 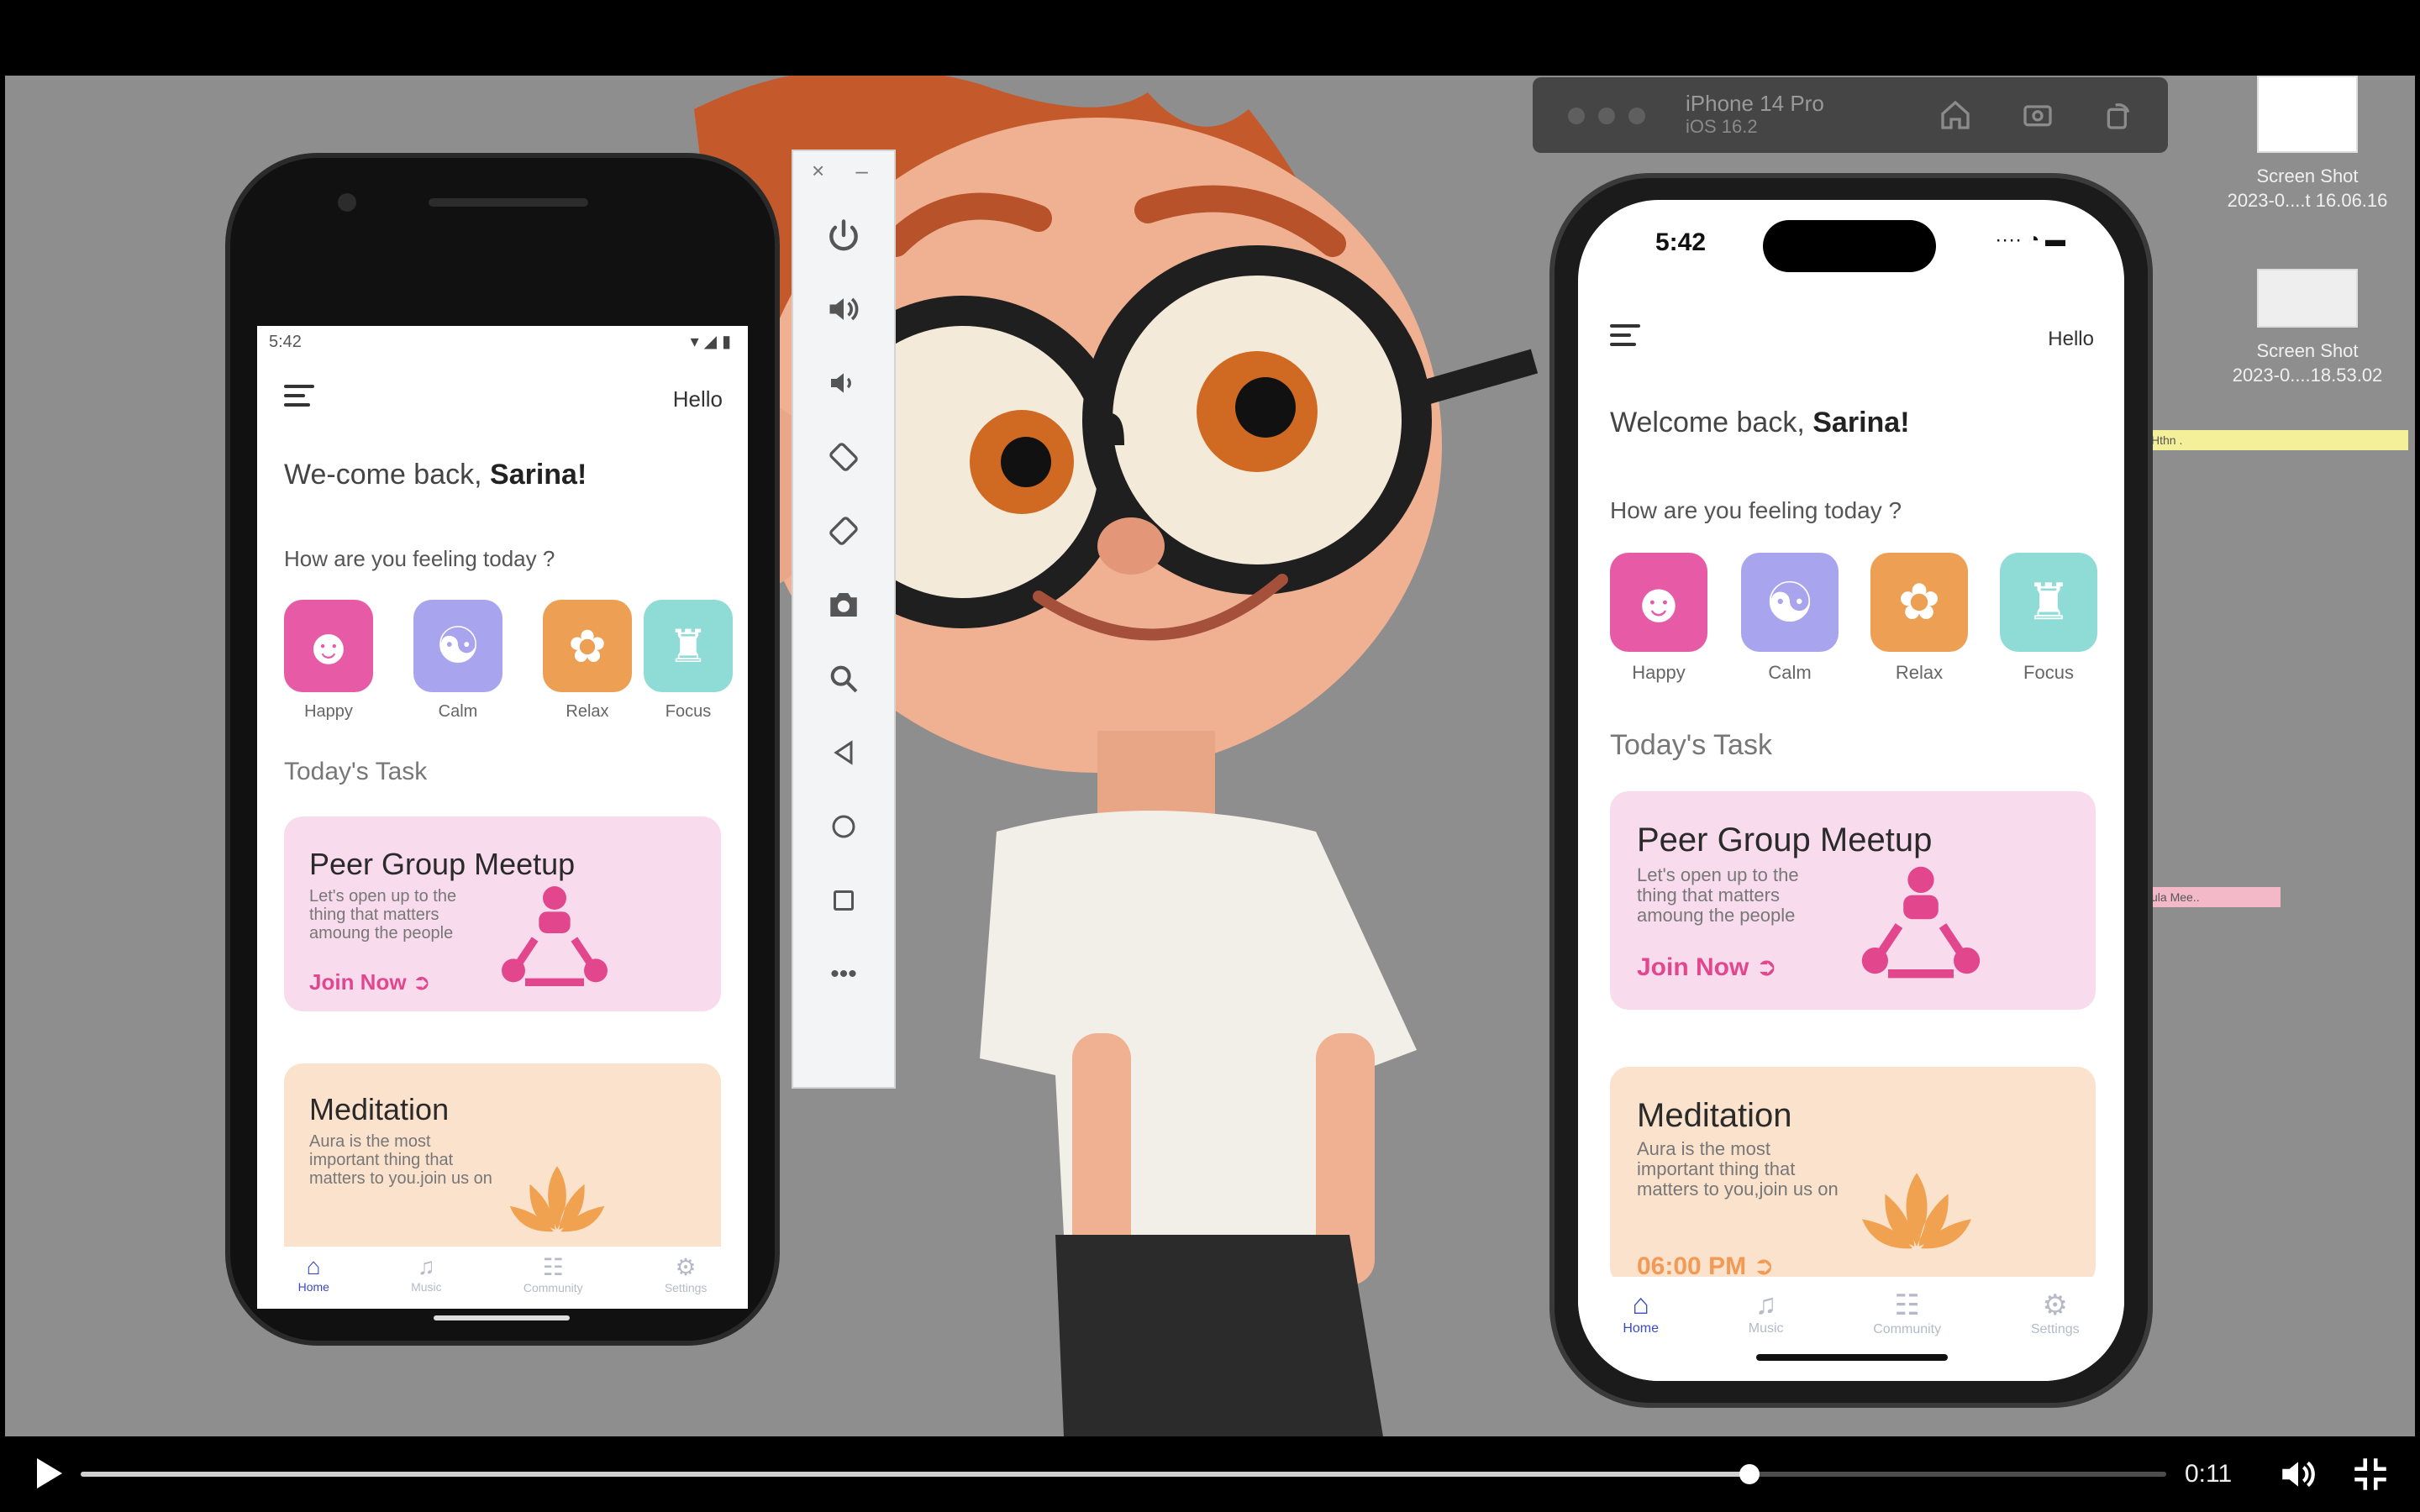 I want to click on tasks-title: Today's Task, so click(x=356, y=771).